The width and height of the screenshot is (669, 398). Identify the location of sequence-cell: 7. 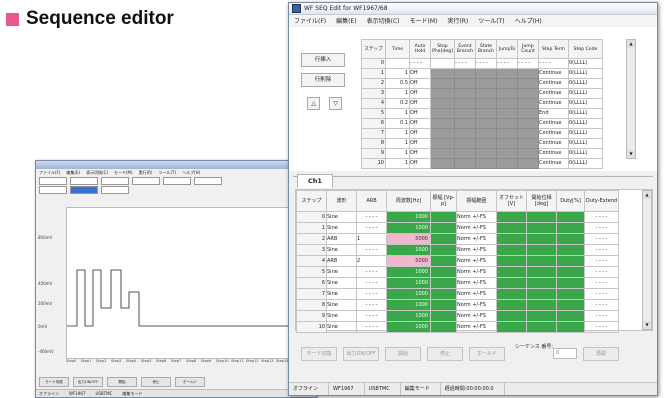
(373, 133).